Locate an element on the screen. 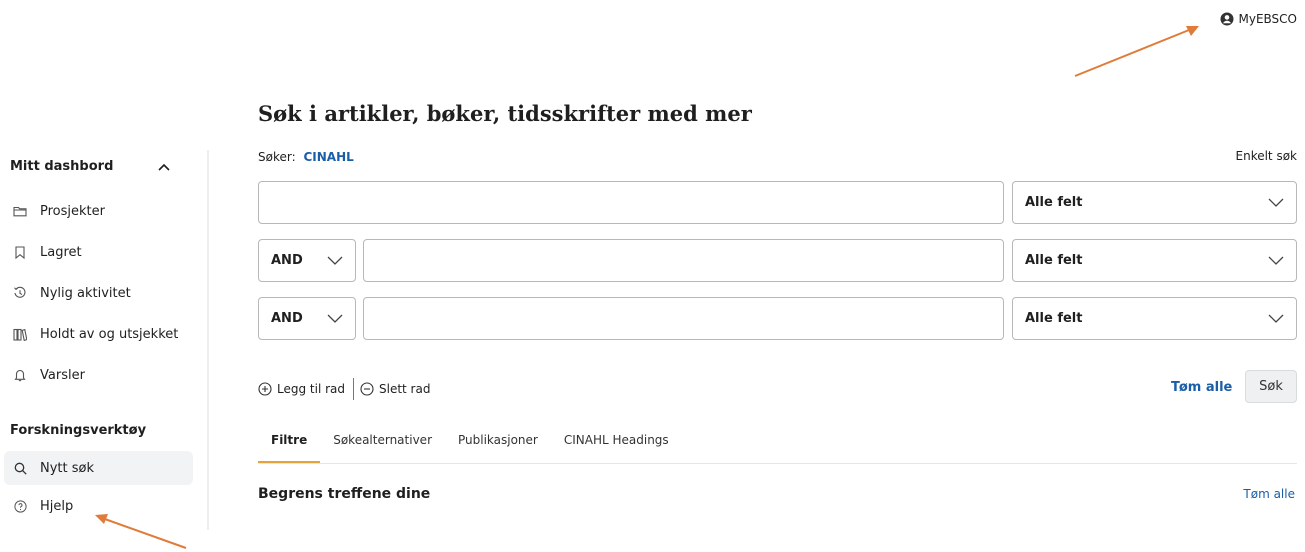 Image resolution: width=1305 pixels, height=552 pixels. divider is located at coordinates (353, 389).